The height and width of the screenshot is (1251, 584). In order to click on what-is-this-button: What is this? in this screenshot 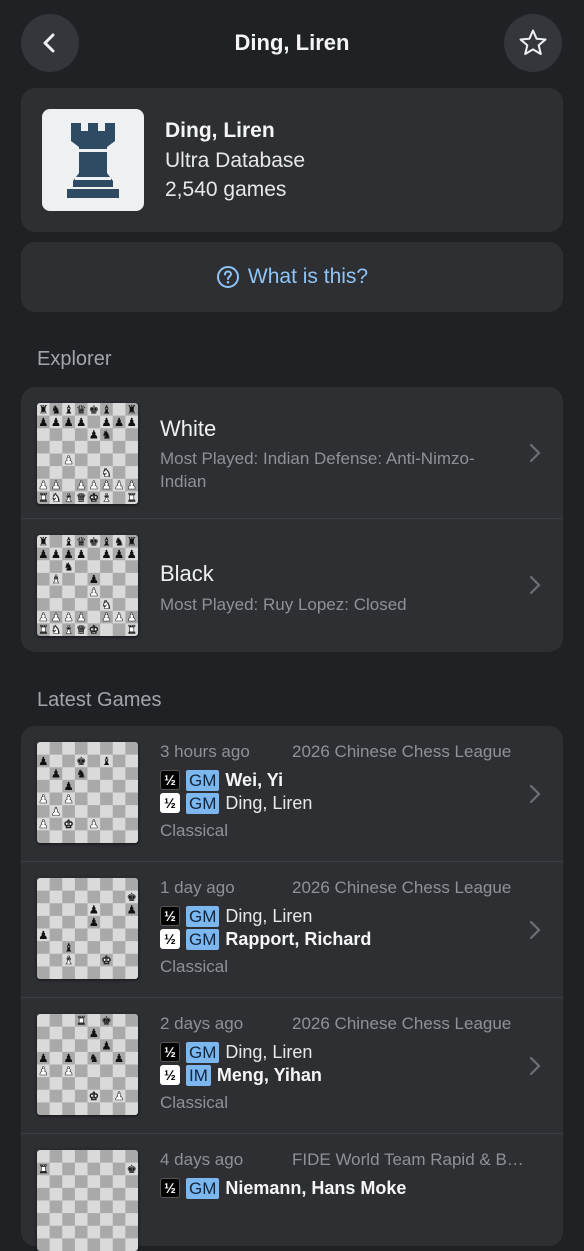, I will do `click(292, 277)`.